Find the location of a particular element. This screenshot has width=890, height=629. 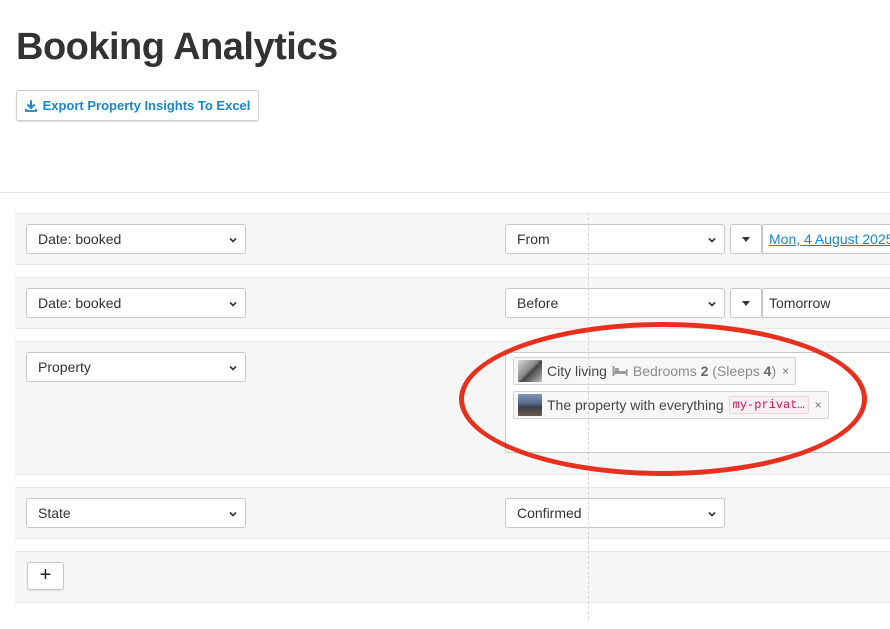

date-link: Mon, 4 August 2025 is located at coordinates (829, 239).